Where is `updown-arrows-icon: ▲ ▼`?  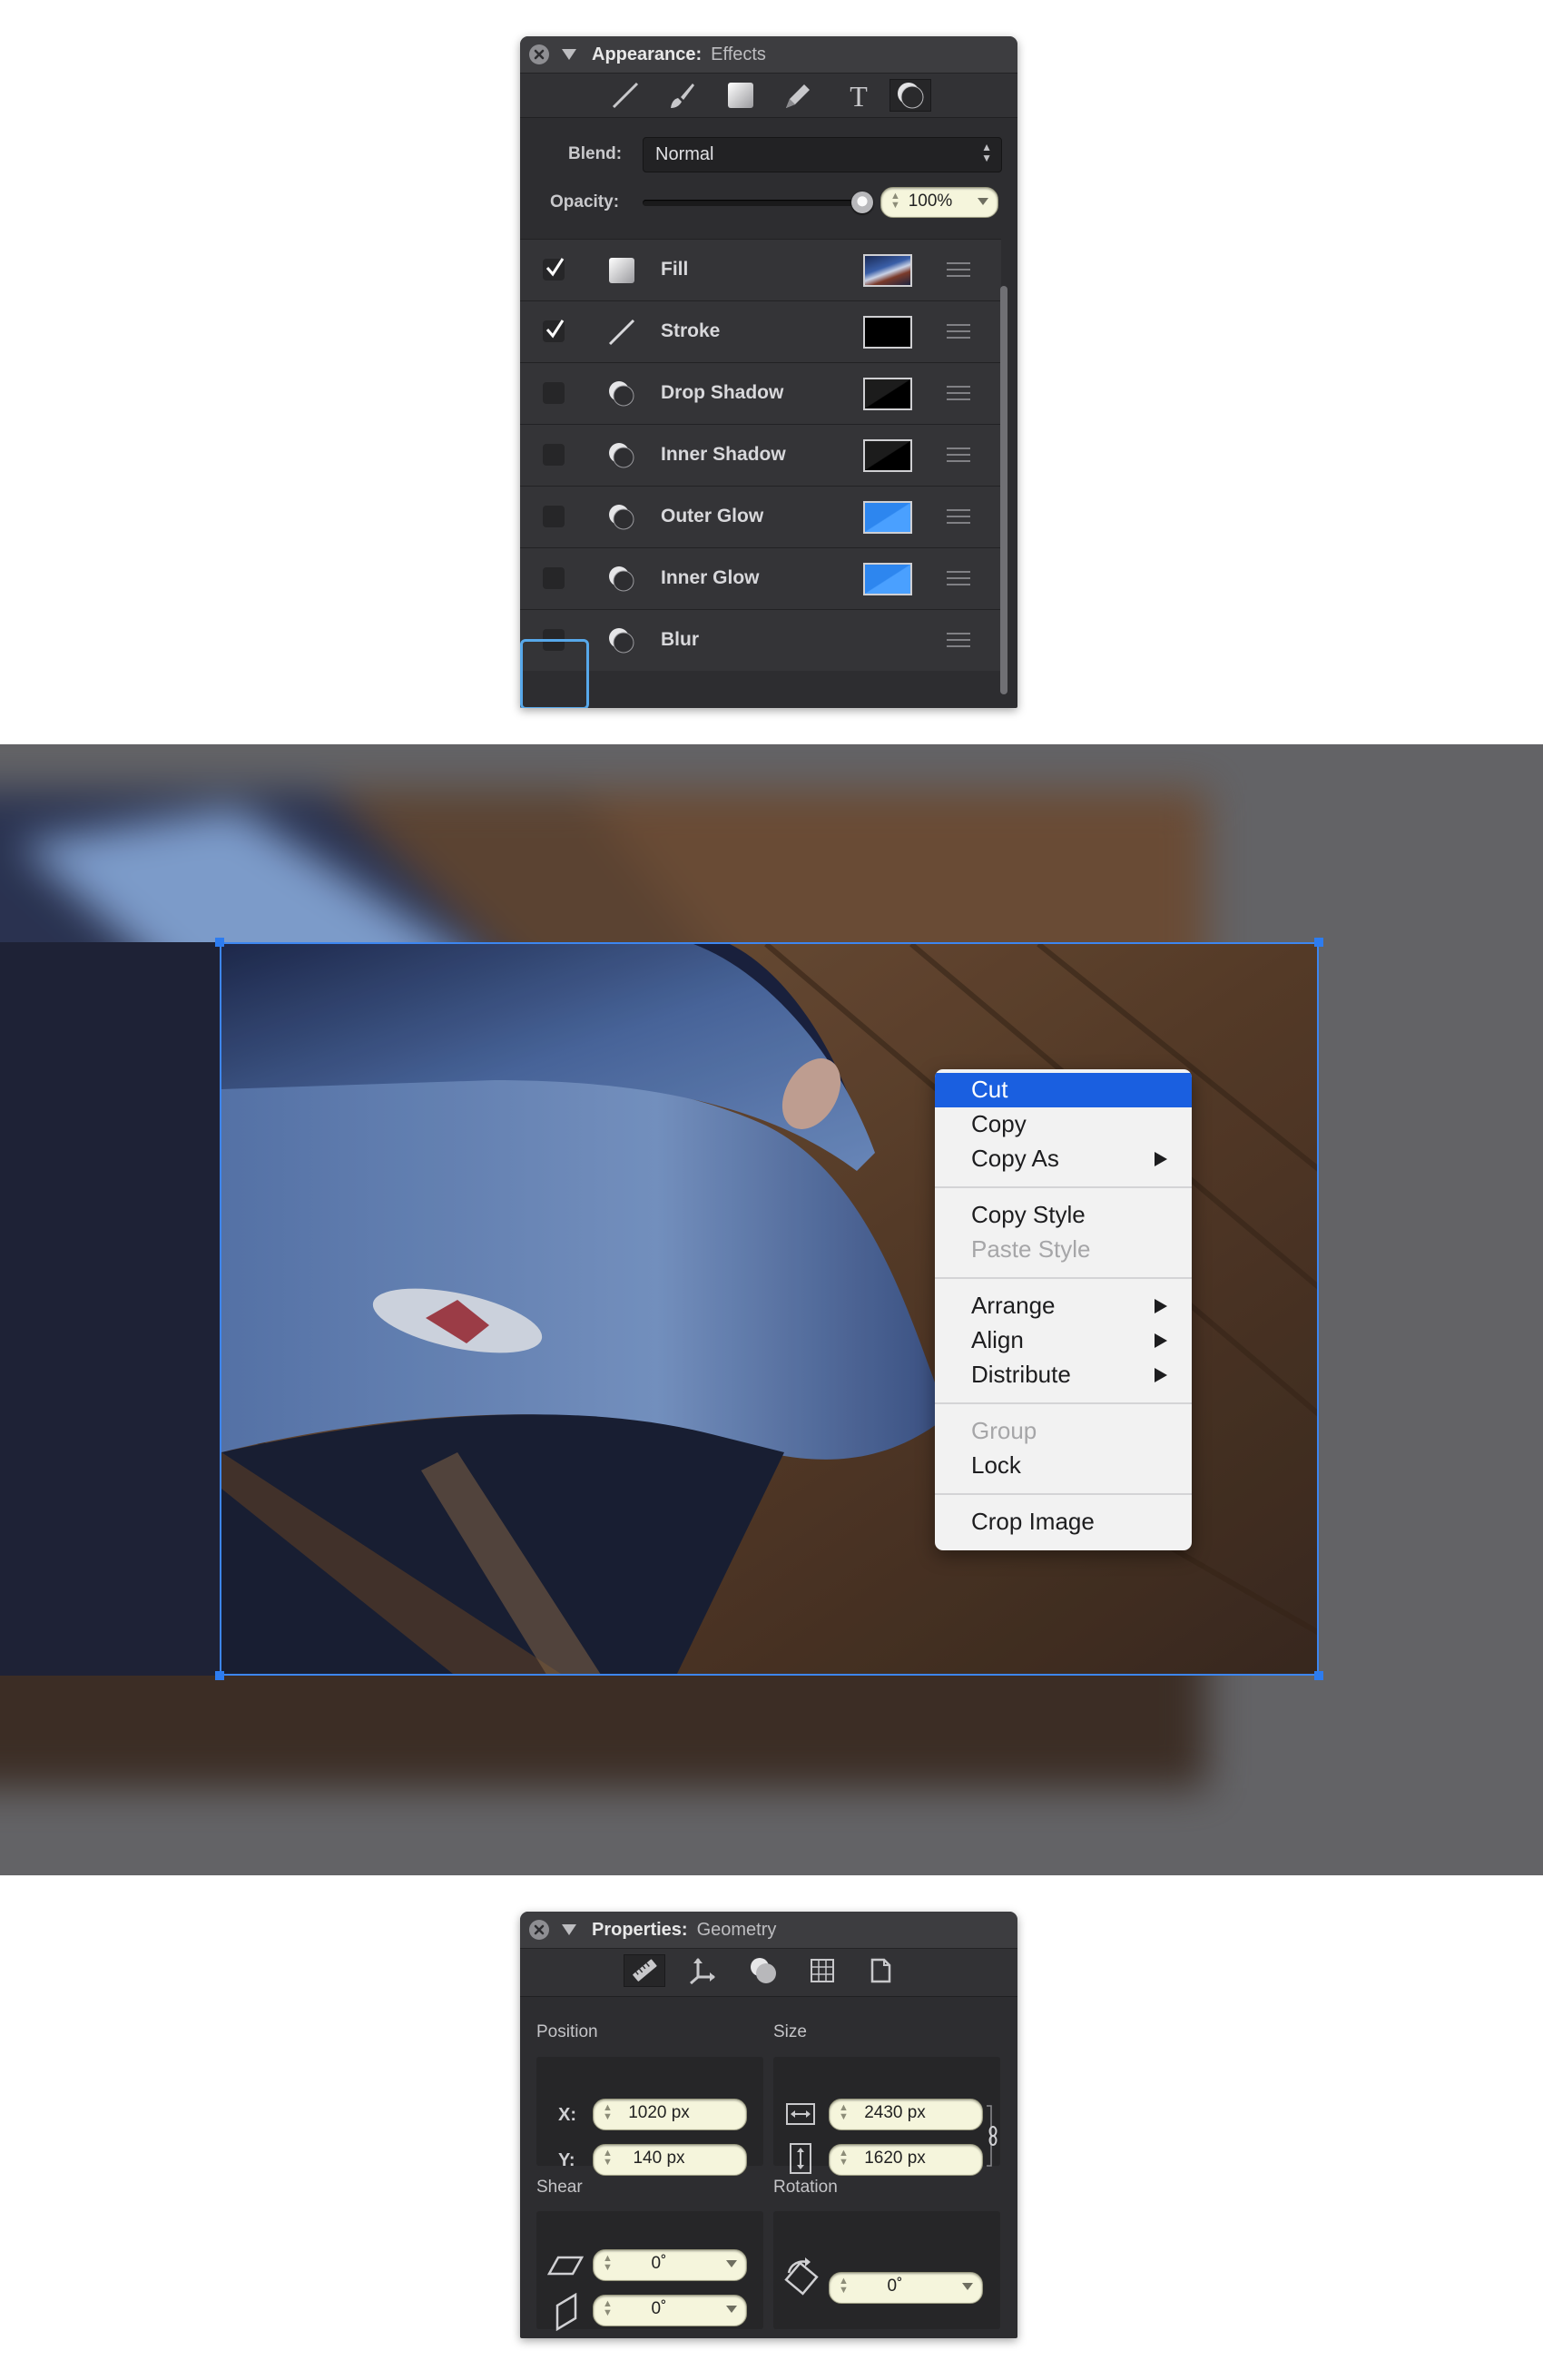
updown-arrows-icon: ▲ ▼ is located at coordinates (986, 152).